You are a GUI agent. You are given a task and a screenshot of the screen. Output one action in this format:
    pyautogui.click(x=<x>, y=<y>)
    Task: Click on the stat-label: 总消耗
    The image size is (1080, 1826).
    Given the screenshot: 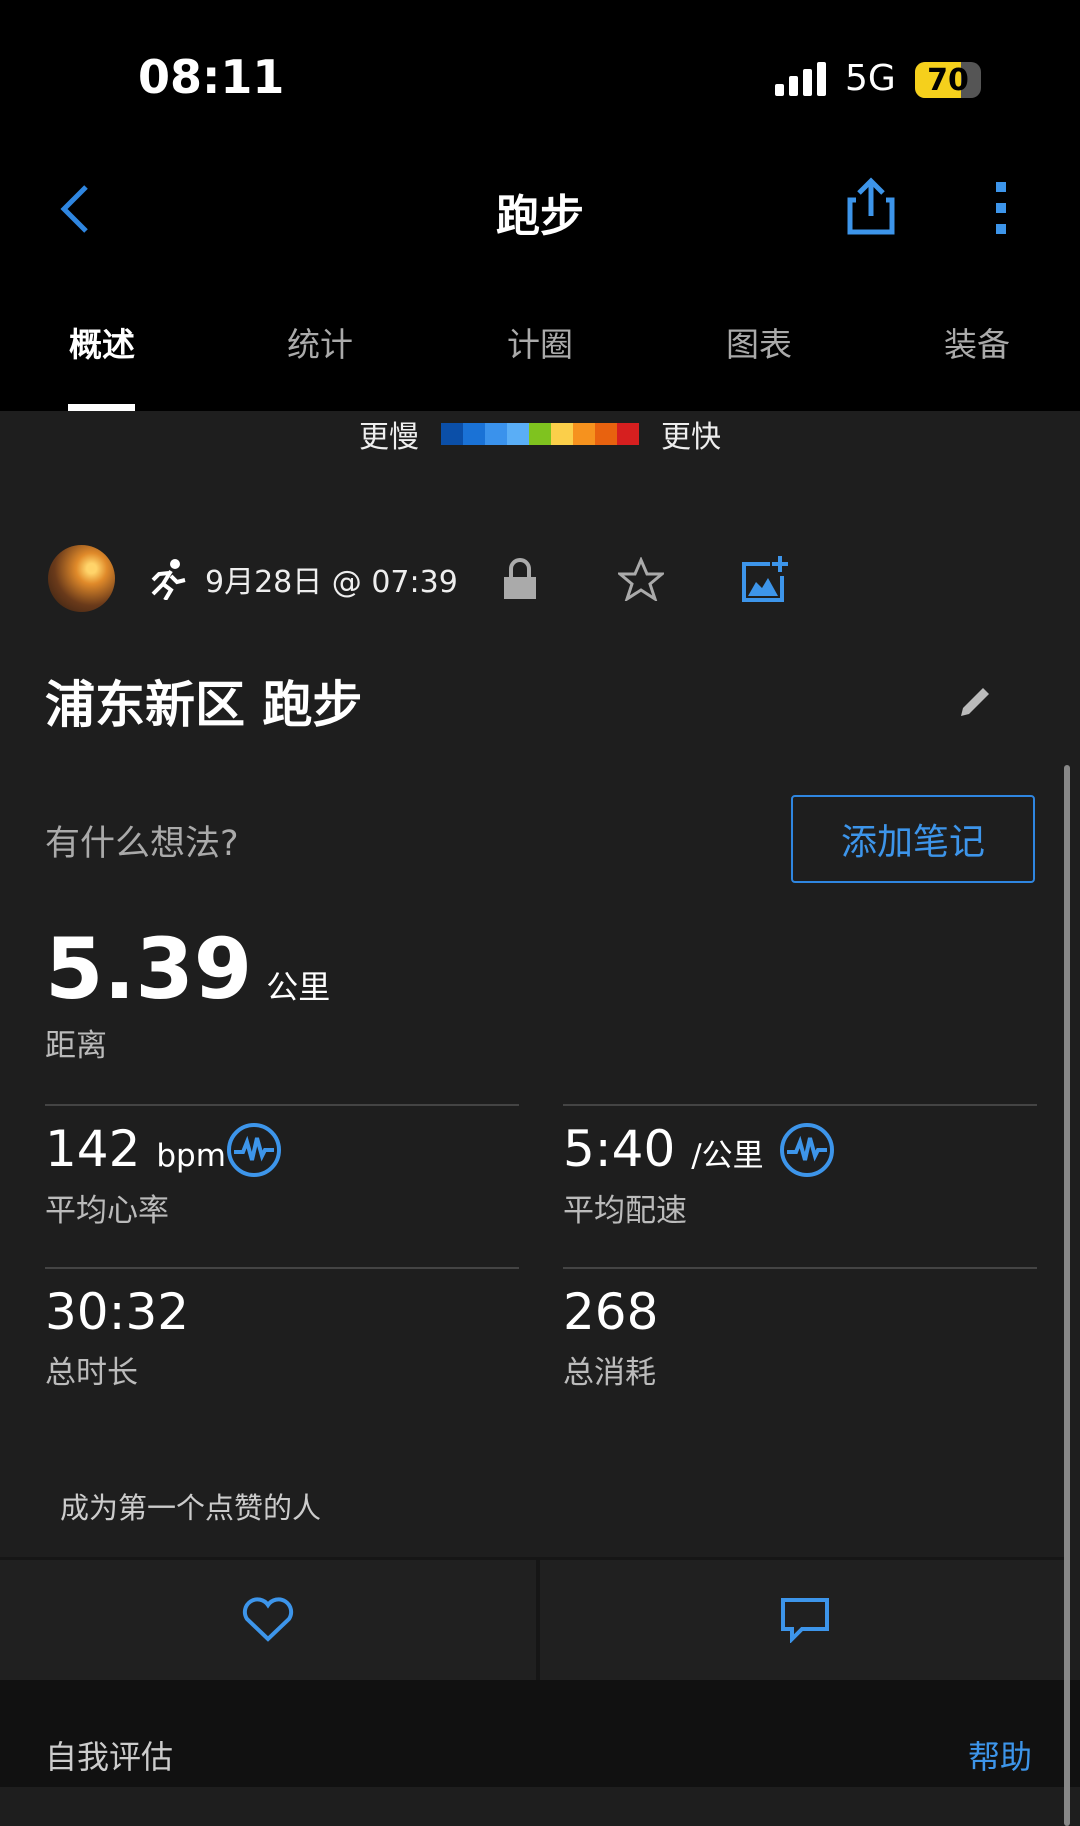 What is the action you would take?
    pyautogui.click(x=609, y=1373)
    